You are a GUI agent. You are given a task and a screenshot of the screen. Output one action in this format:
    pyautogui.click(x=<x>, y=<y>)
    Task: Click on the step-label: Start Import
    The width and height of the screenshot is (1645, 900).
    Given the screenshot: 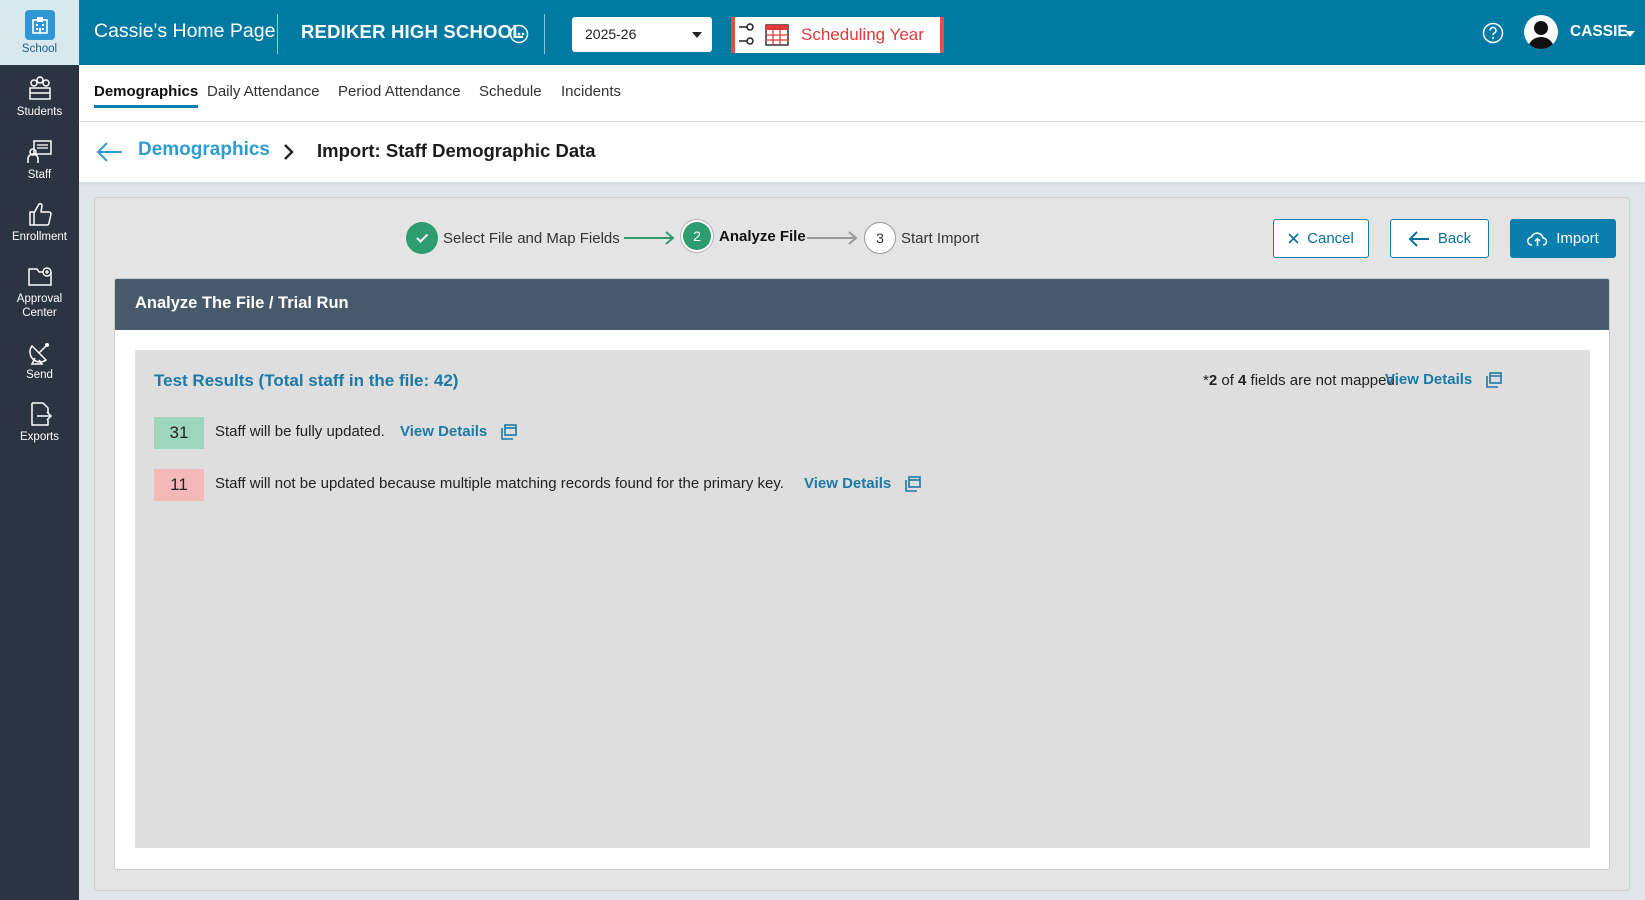 What is the action you would take?
    pyautogui.click(x=940, y=238)
    